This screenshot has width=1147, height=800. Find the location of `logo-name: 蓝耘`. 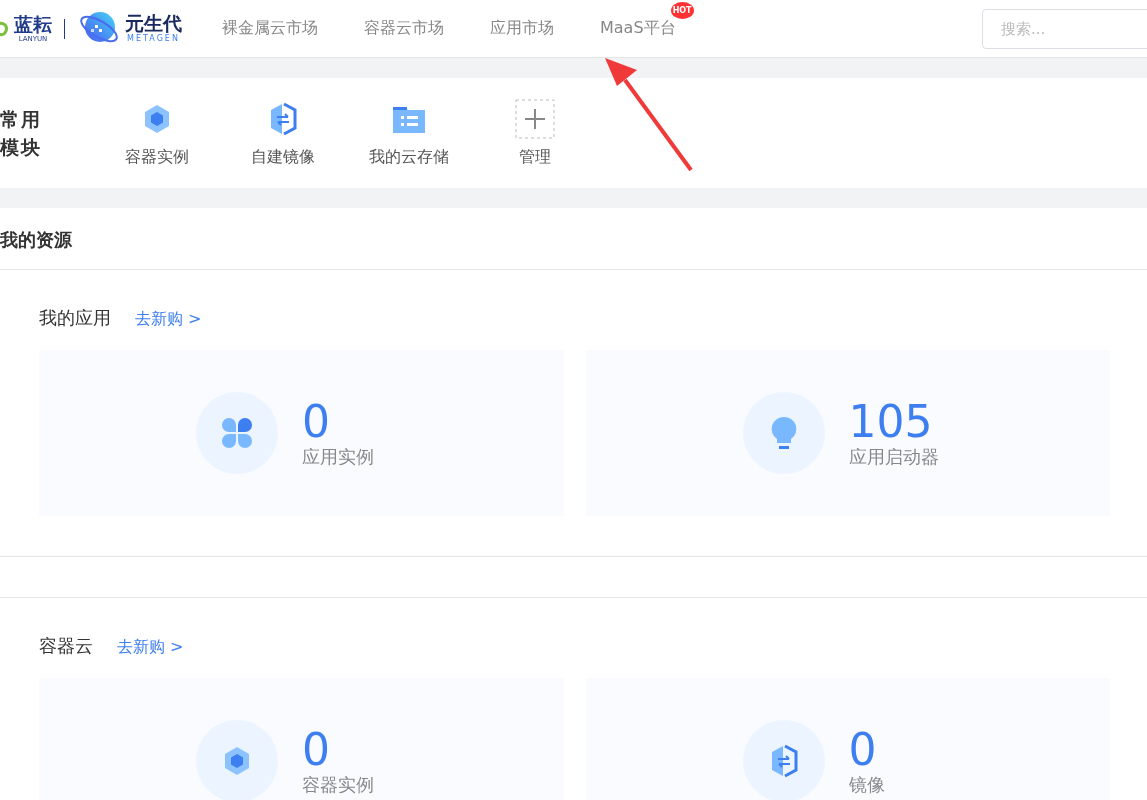

logo-name: 蓝耘 is located at coordinates (33, 24).